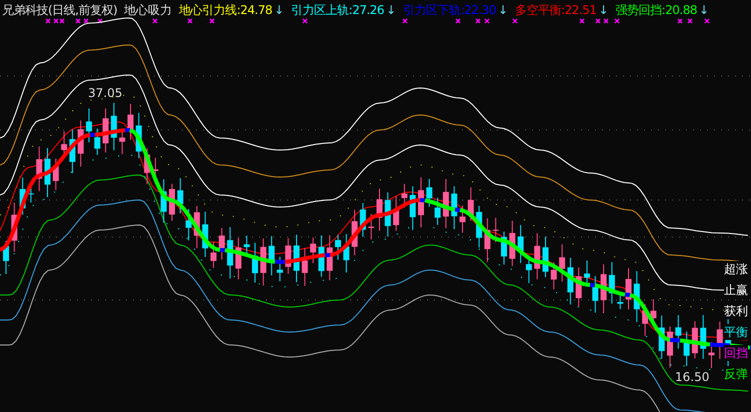 This screenshot has width=751, height=412. I want to click on zone-label: 回挡, so click(736, 353).